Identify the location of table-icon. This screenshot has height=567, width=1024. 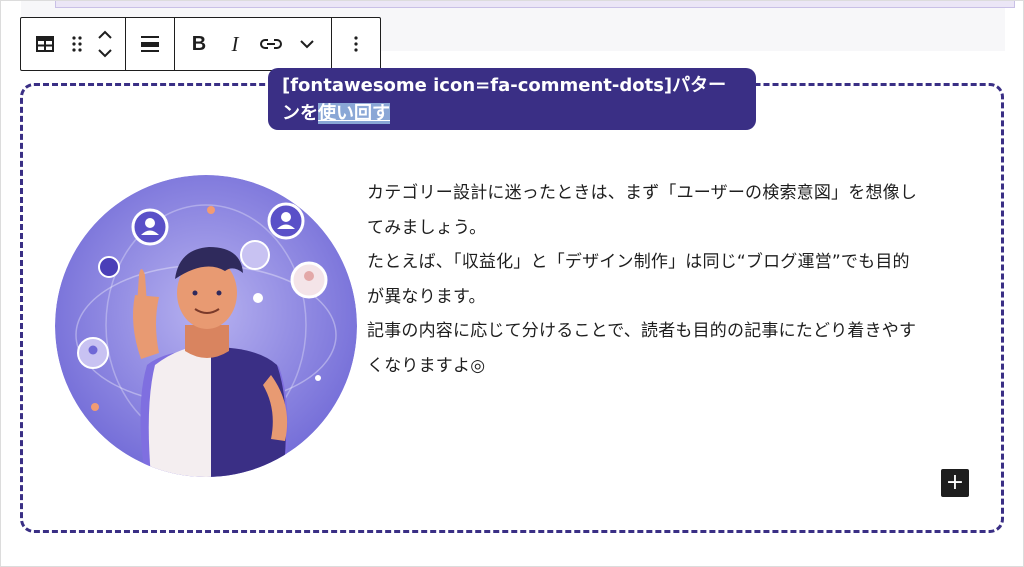
(45, 44).